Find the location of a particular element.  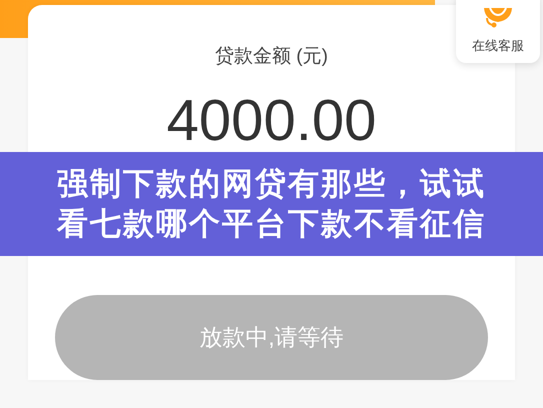

loan-amount: 4000.00 is located at coordinates (271, 120).